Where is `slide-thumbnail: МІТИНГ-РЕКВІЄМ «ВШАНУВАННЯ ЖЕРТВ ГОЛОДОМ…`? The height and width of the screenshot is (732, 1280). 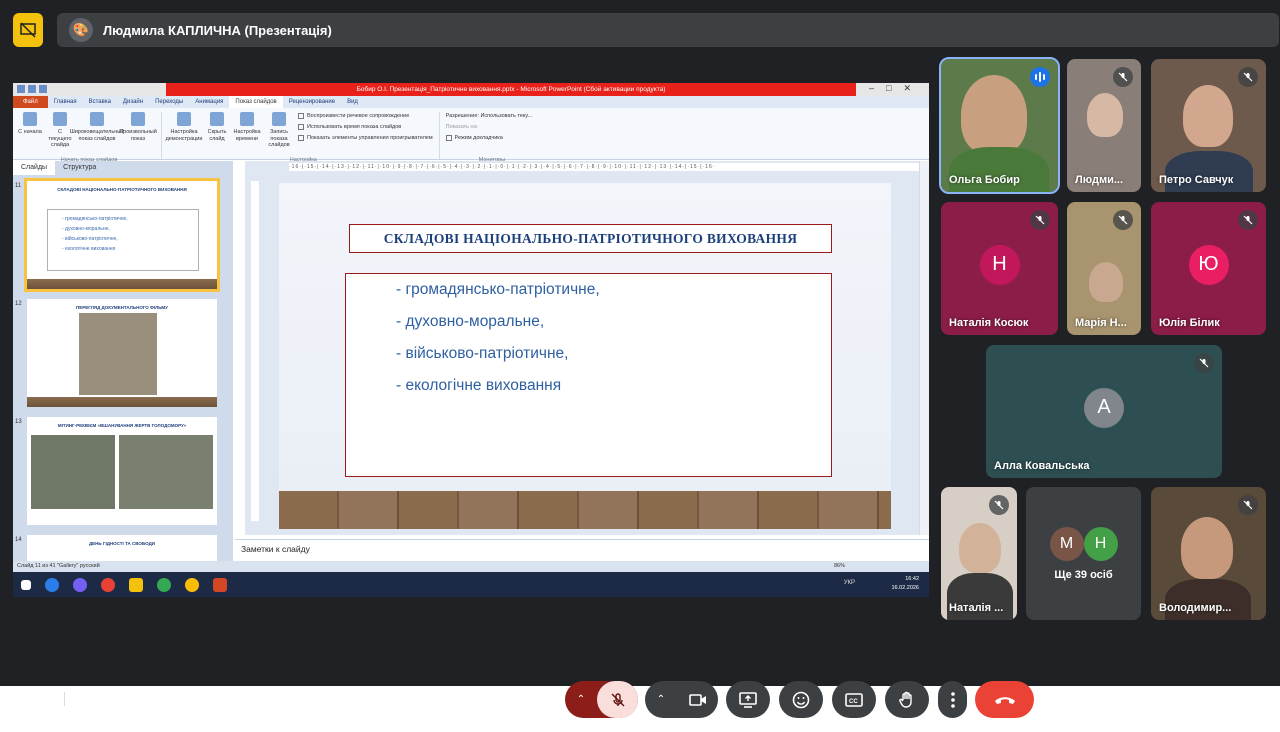
slide-thumbnail: МІТИНГ-РЕКВІЄМ «ВШАНУВАННЯ ЖЕРТВ ГОЛОДОМ… is located at coordinates (122, 471).